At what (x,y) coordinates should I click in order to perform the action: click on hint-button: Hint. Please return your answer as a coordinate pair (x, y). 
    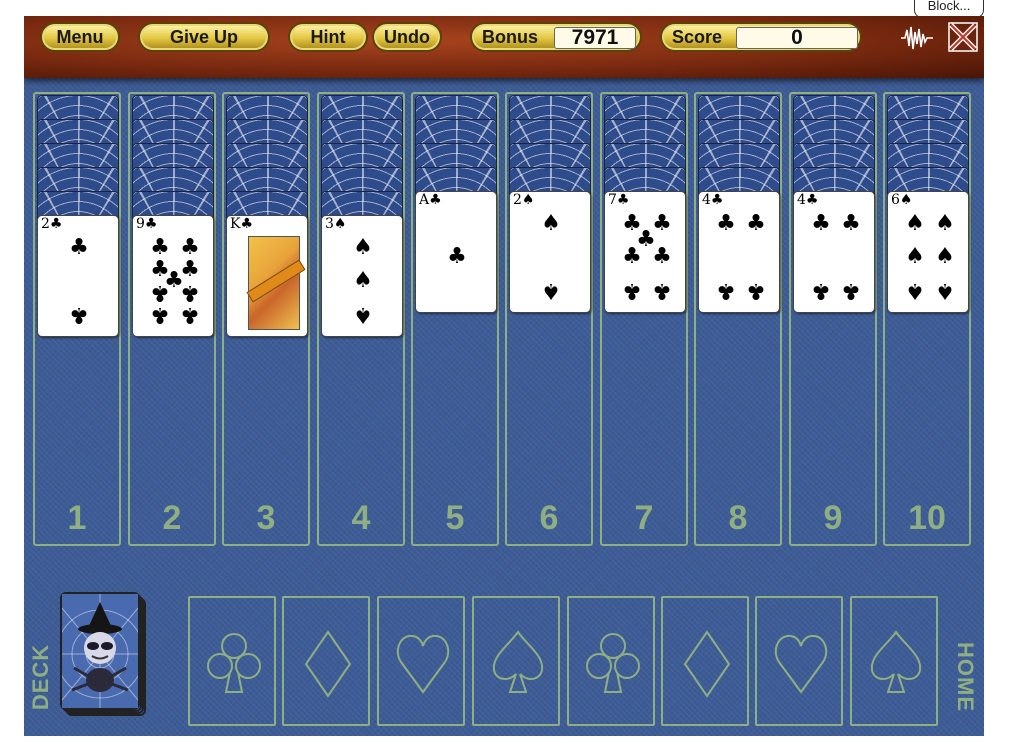
    Looking at the image, I should click on (328, 37).